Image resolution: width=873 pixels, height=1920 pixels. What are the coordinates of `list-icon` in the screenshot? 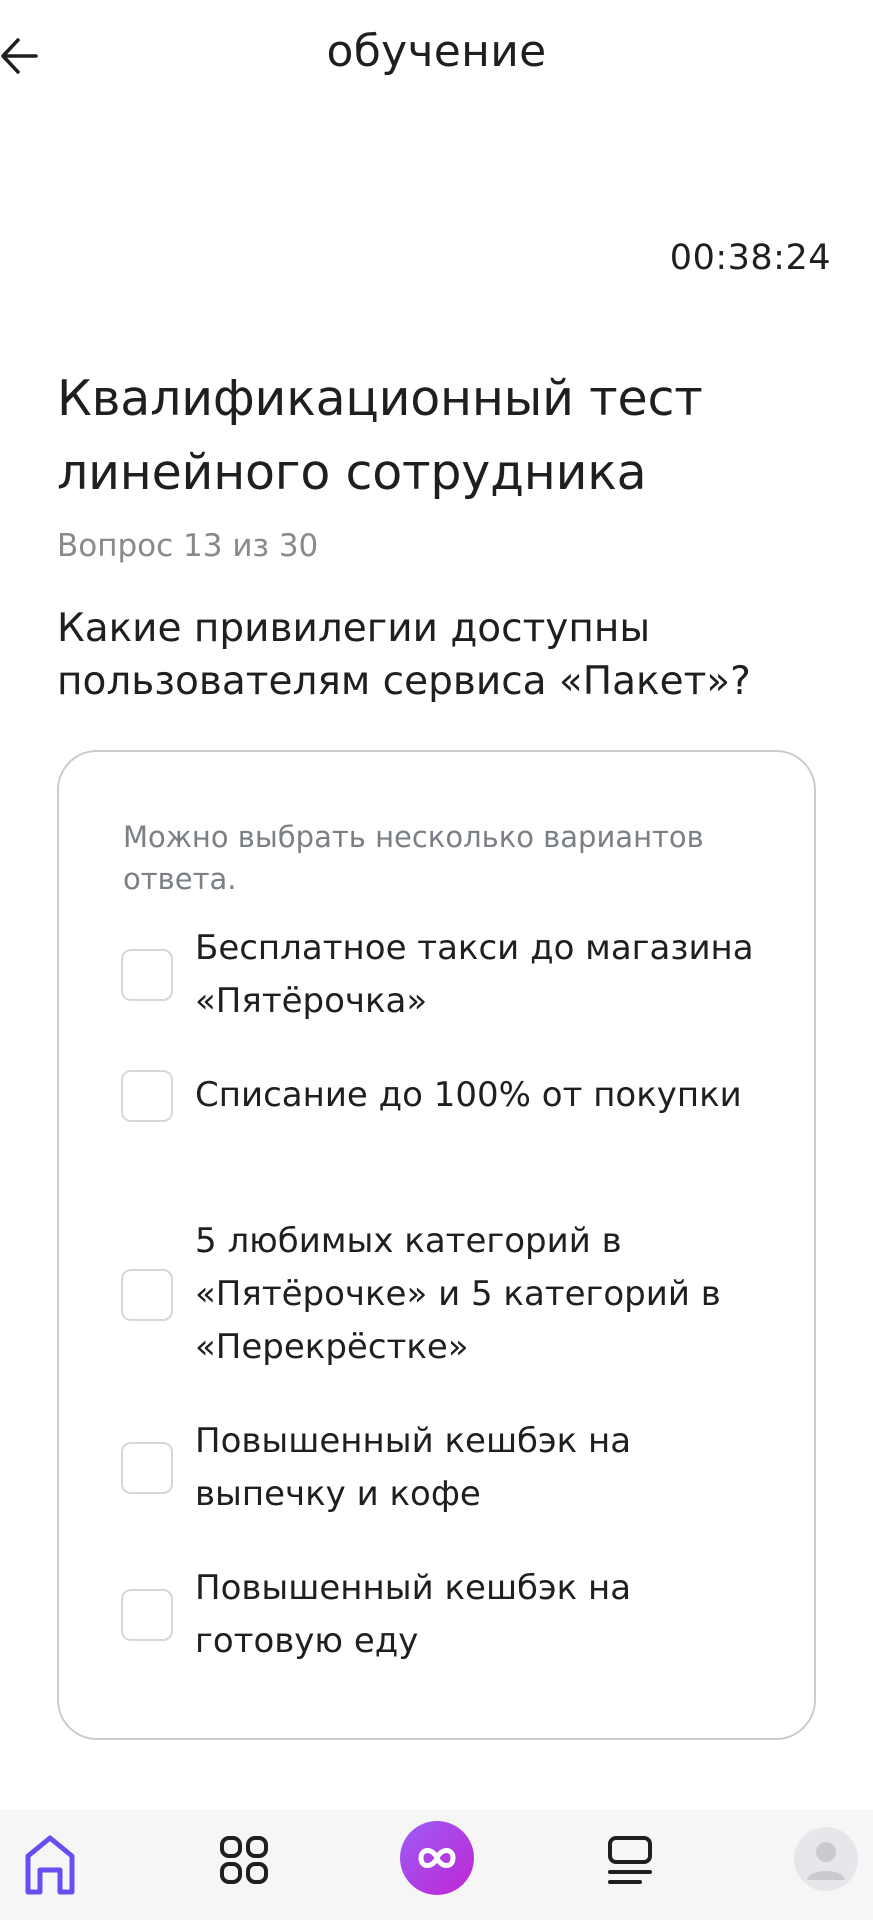 It's located at (630, 1860).